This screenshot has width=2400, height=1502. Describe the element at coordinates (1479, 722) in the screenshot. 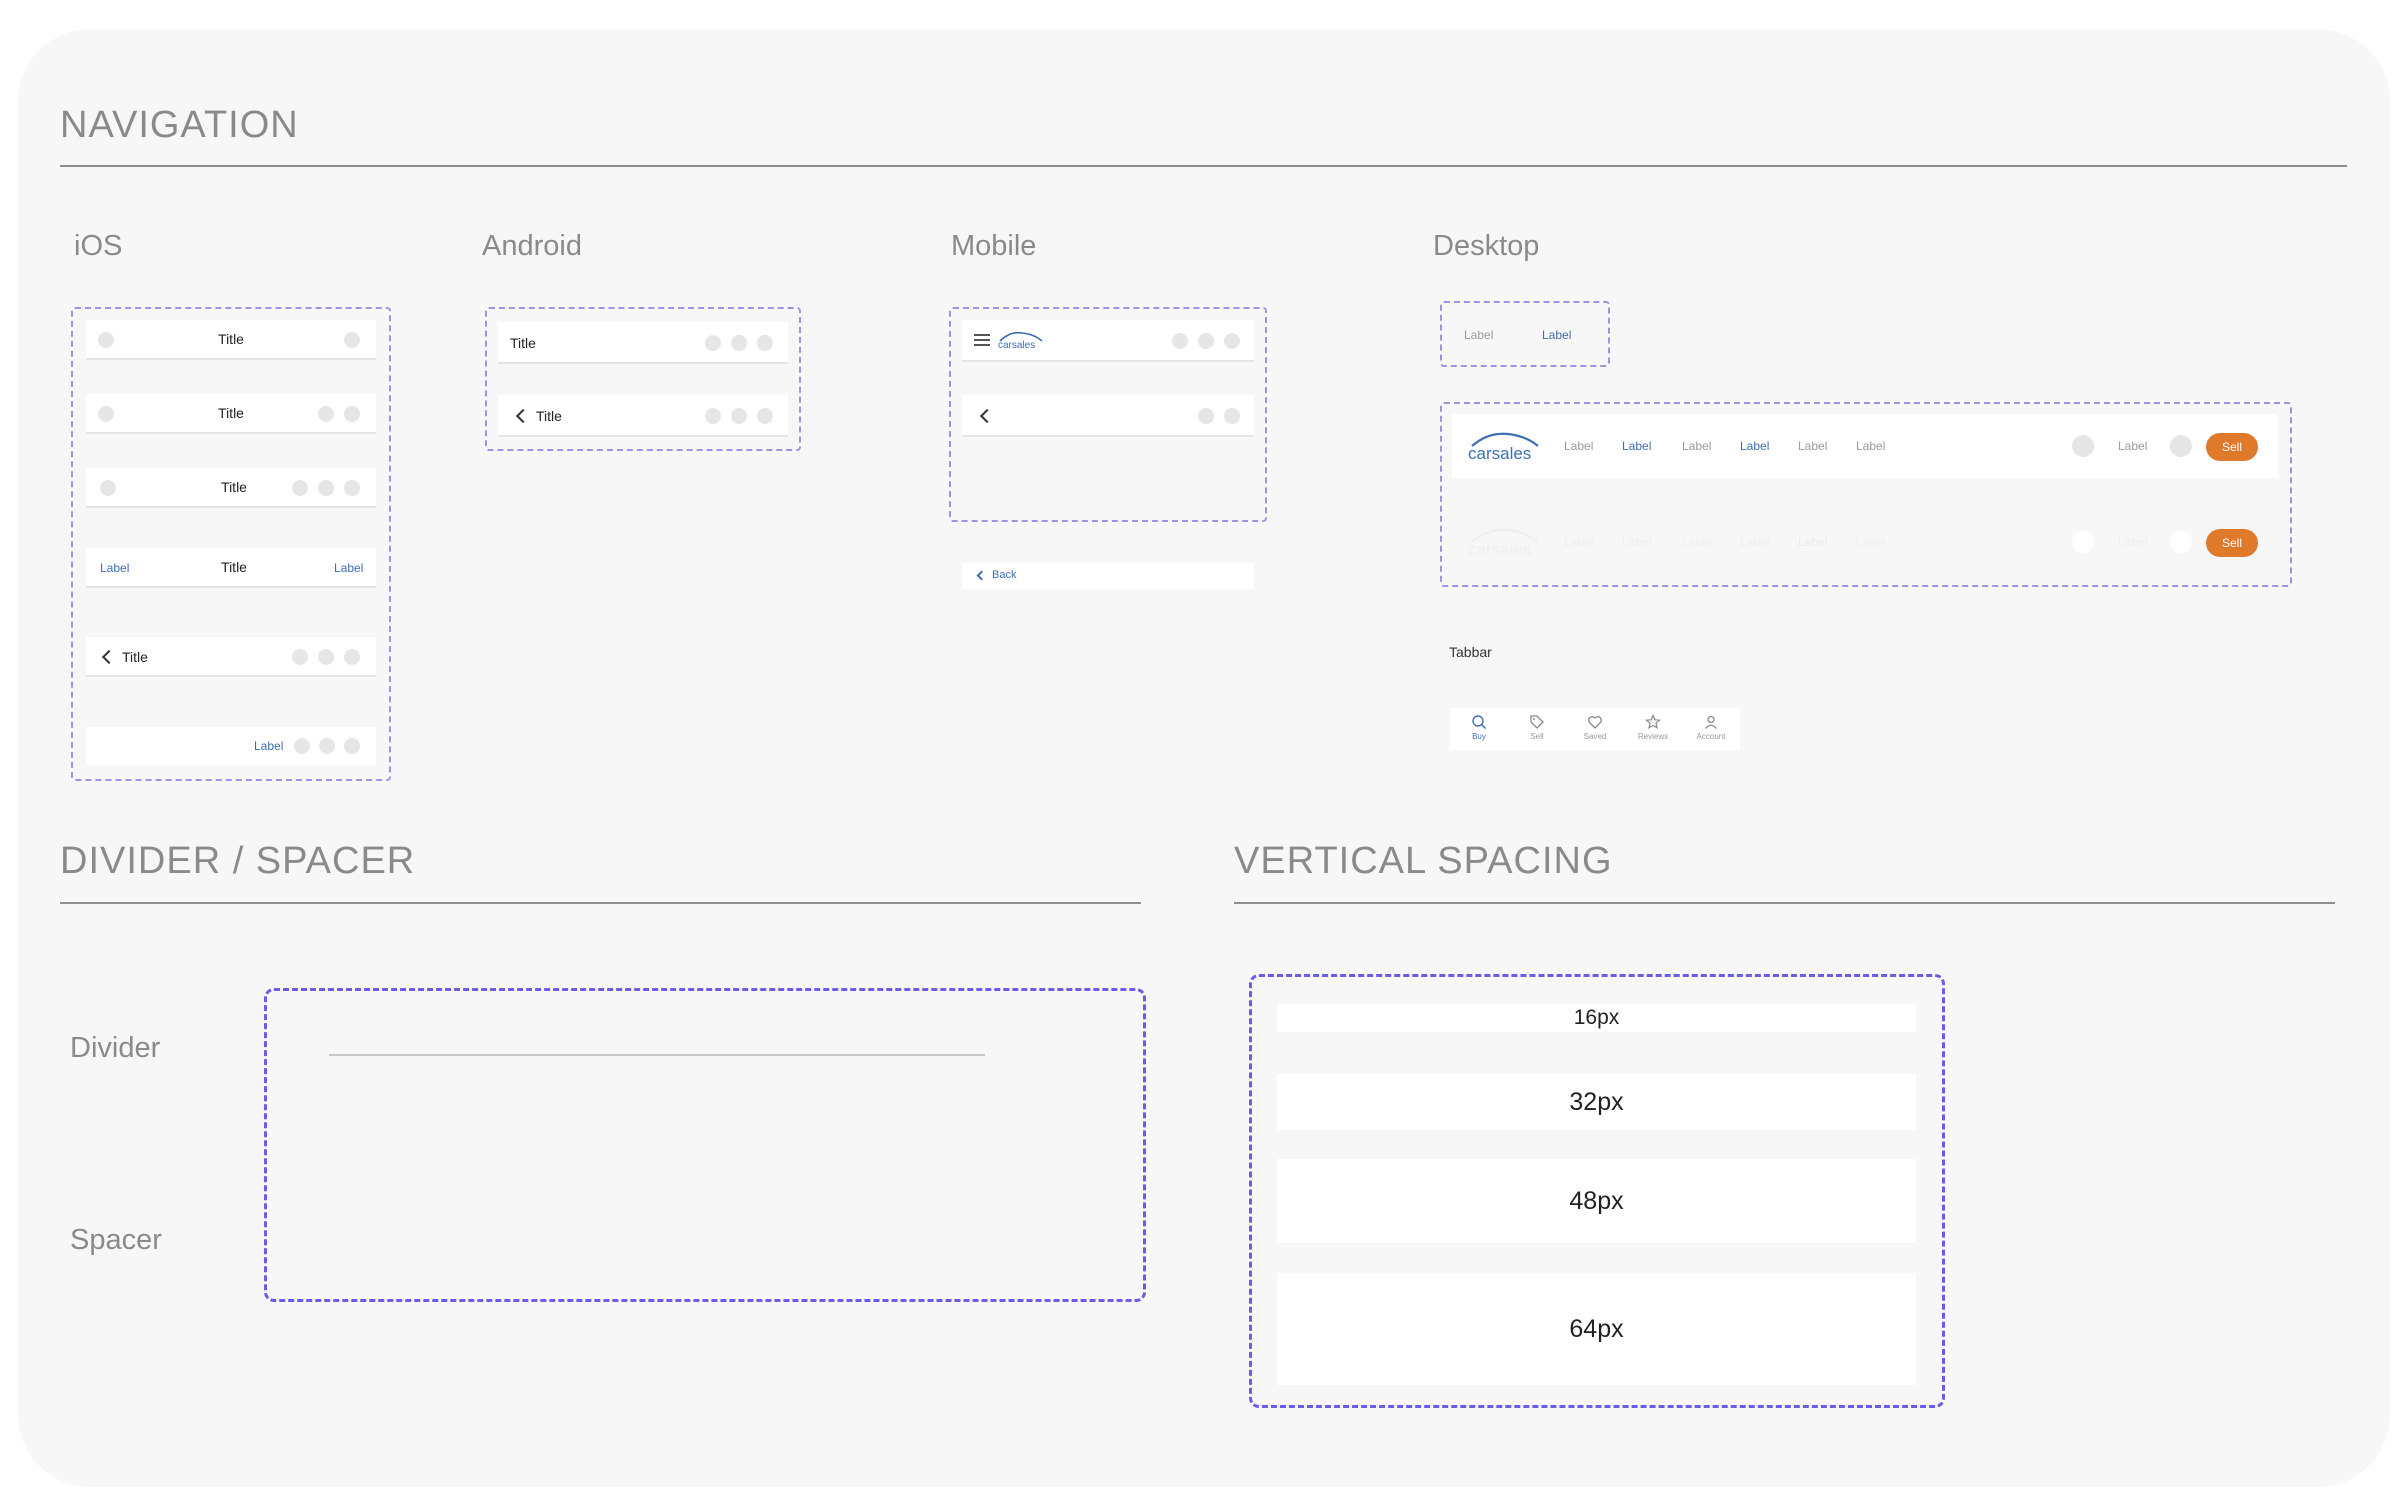

I see `search-icon` at that location.